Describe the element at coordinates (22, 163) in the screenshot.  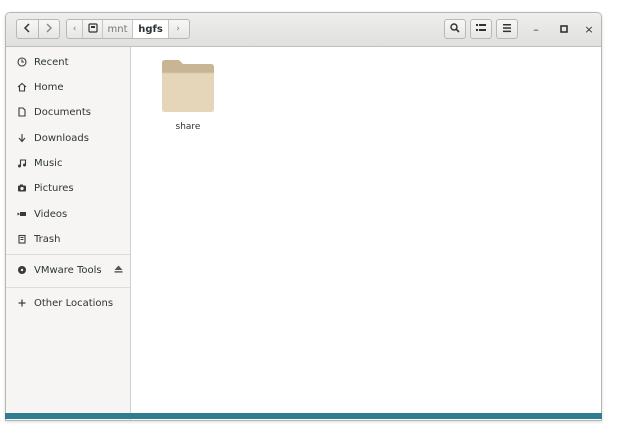
I see `music-note-icon` at that location.